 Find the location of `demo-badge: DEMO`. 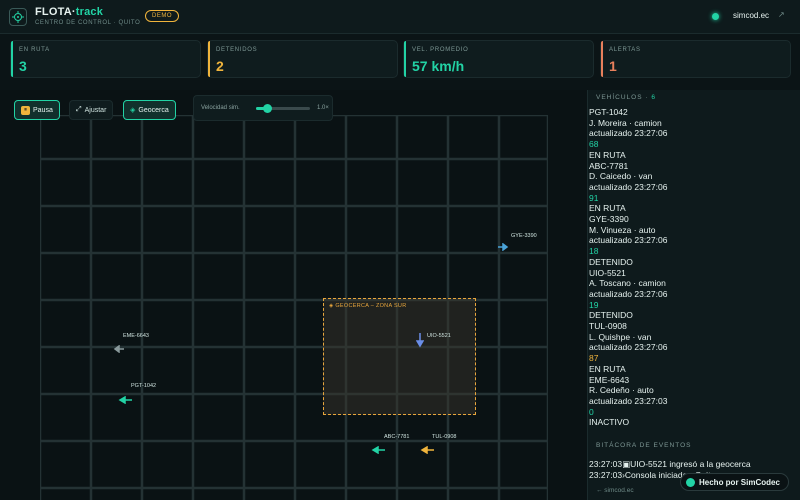

demo-badge: DEMO is located at coordinates (162, 16).